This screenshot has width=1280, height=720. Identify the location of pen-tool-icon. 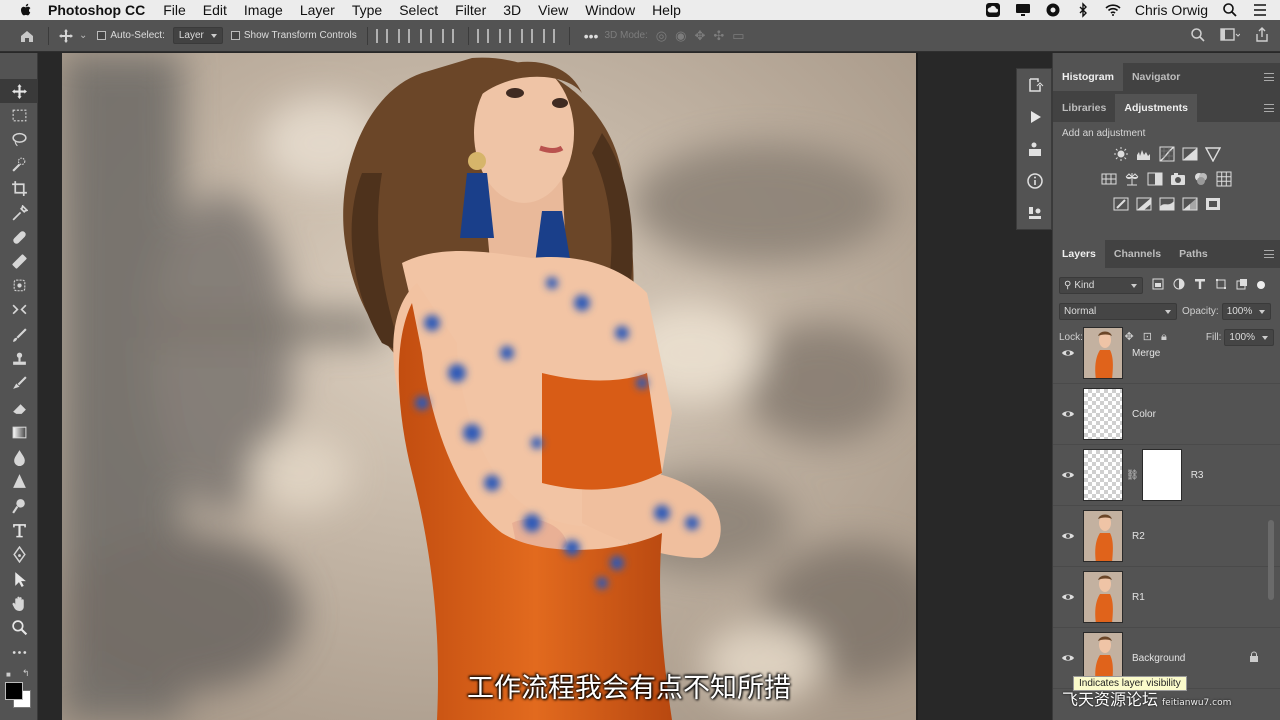
(19, 554).